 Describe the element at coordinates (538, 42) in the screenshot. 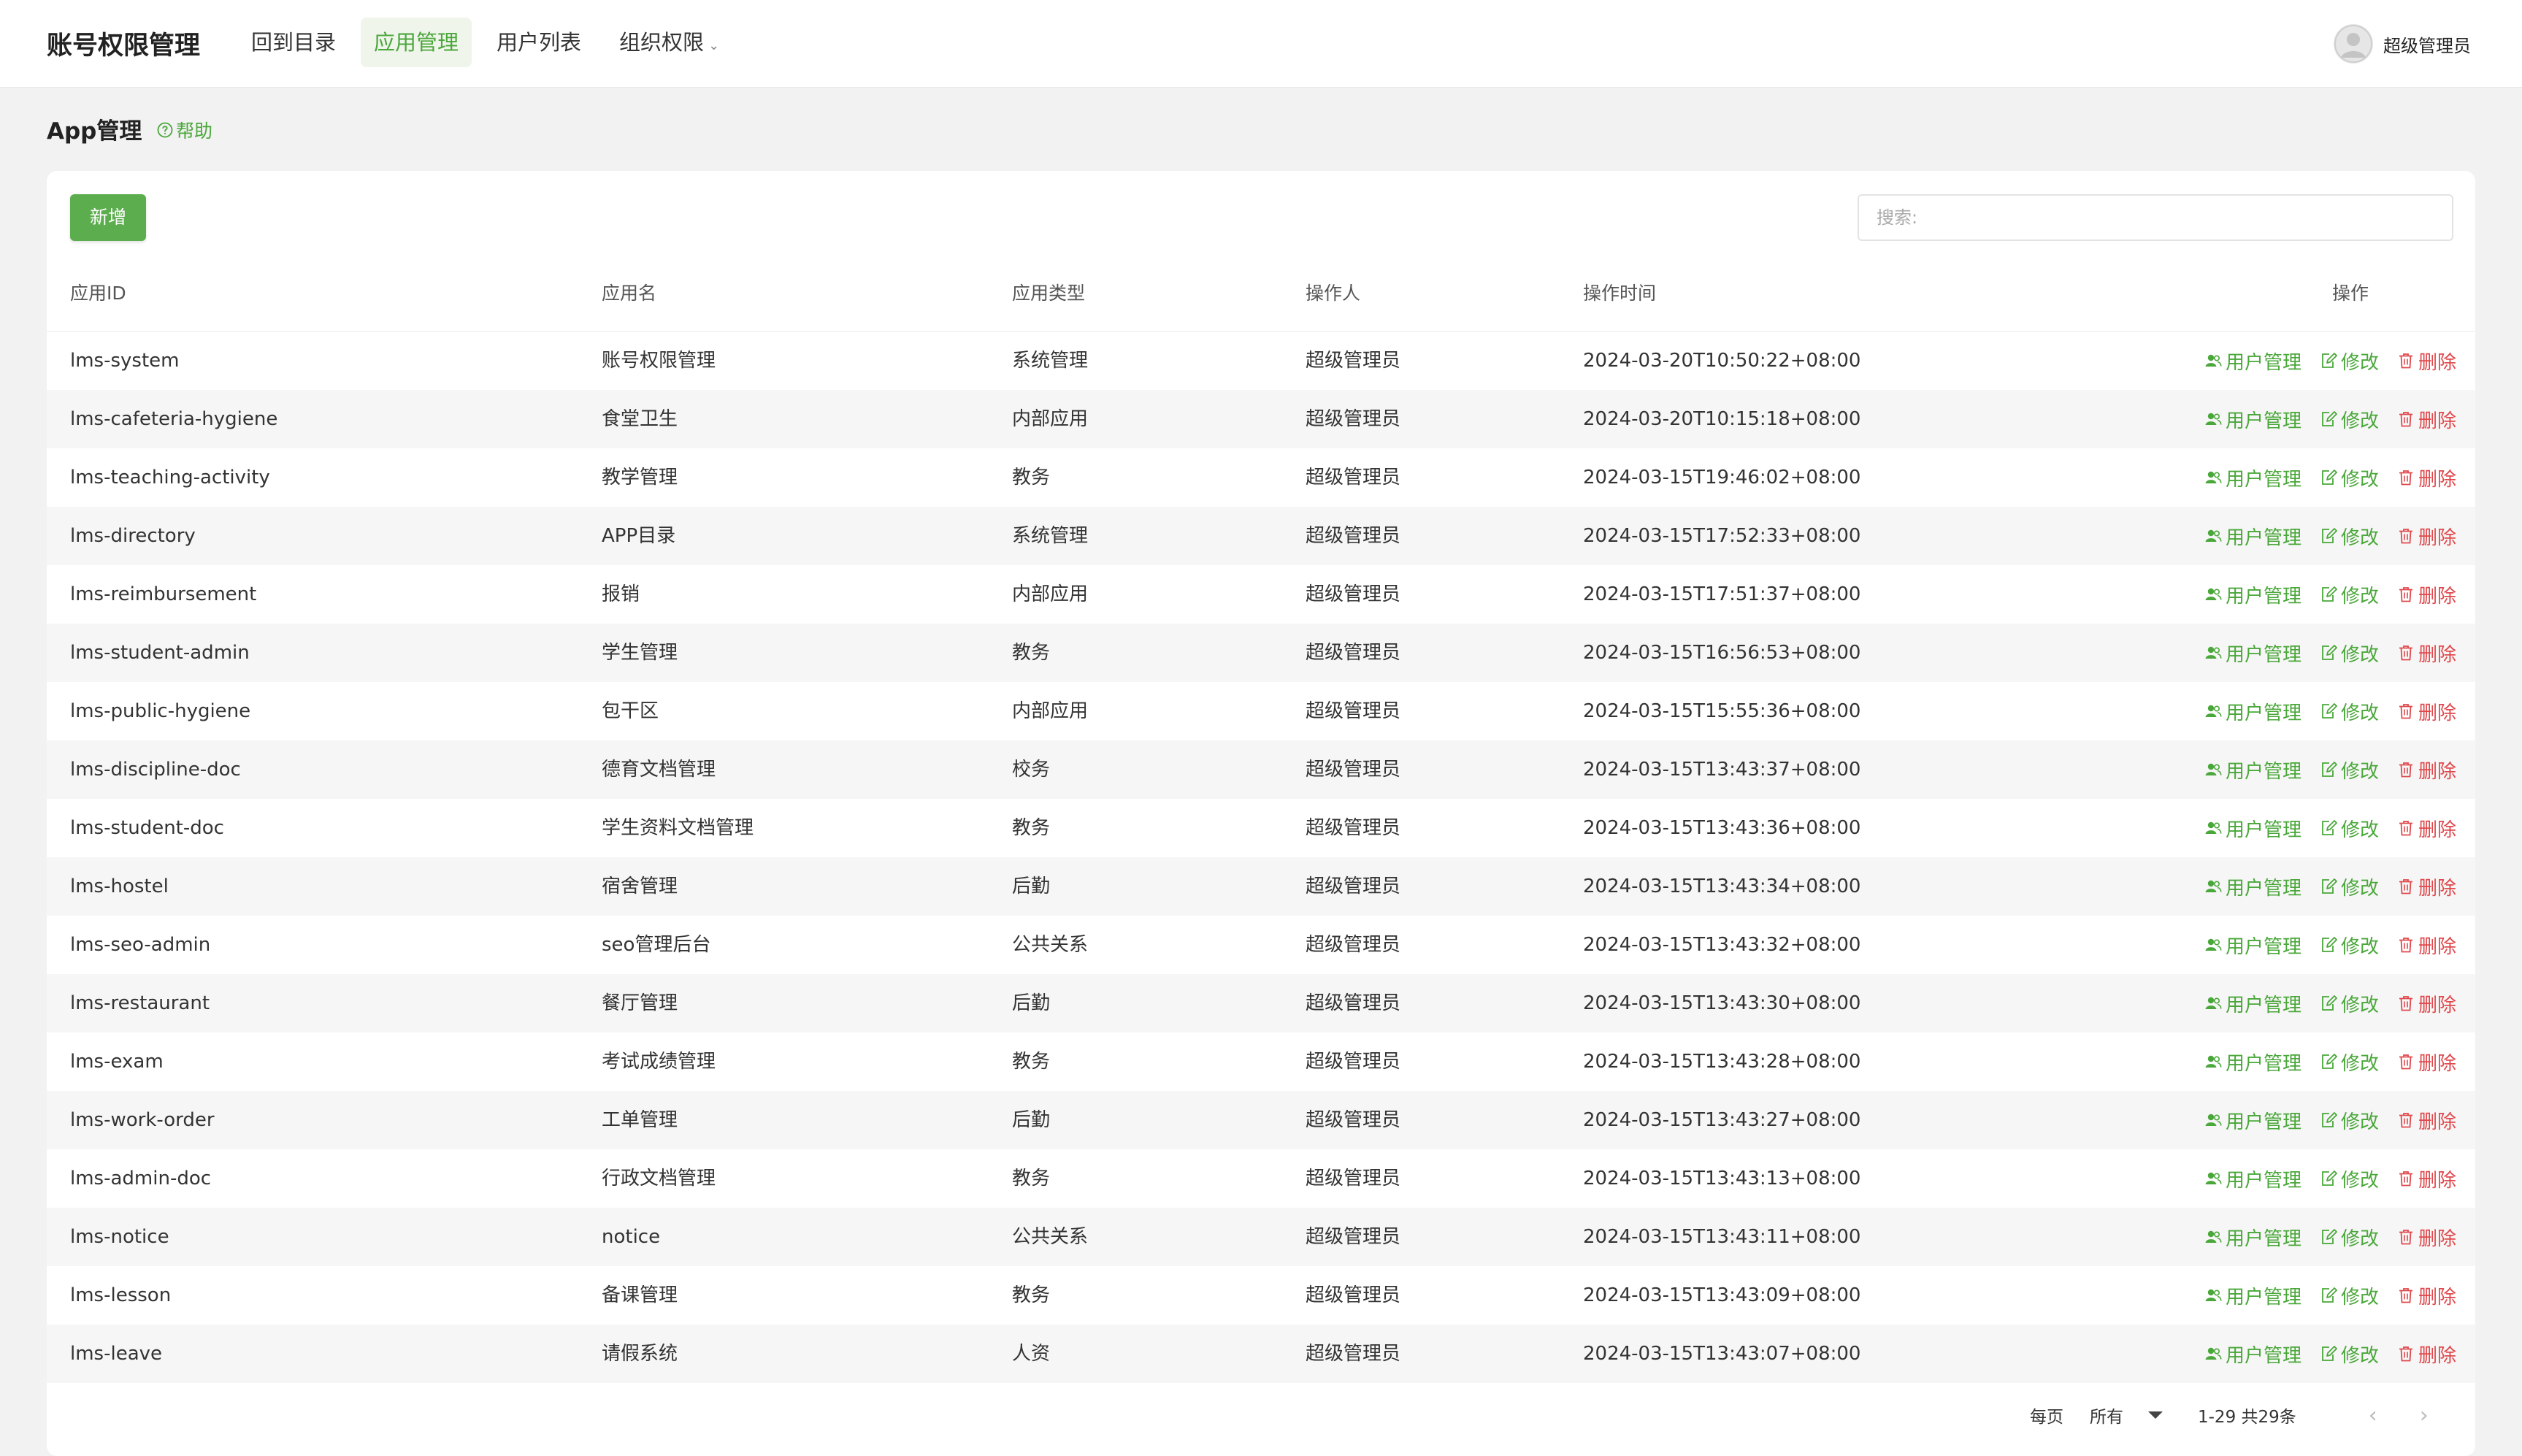

I see `nav-item-user-list: 用户列表` at that location.